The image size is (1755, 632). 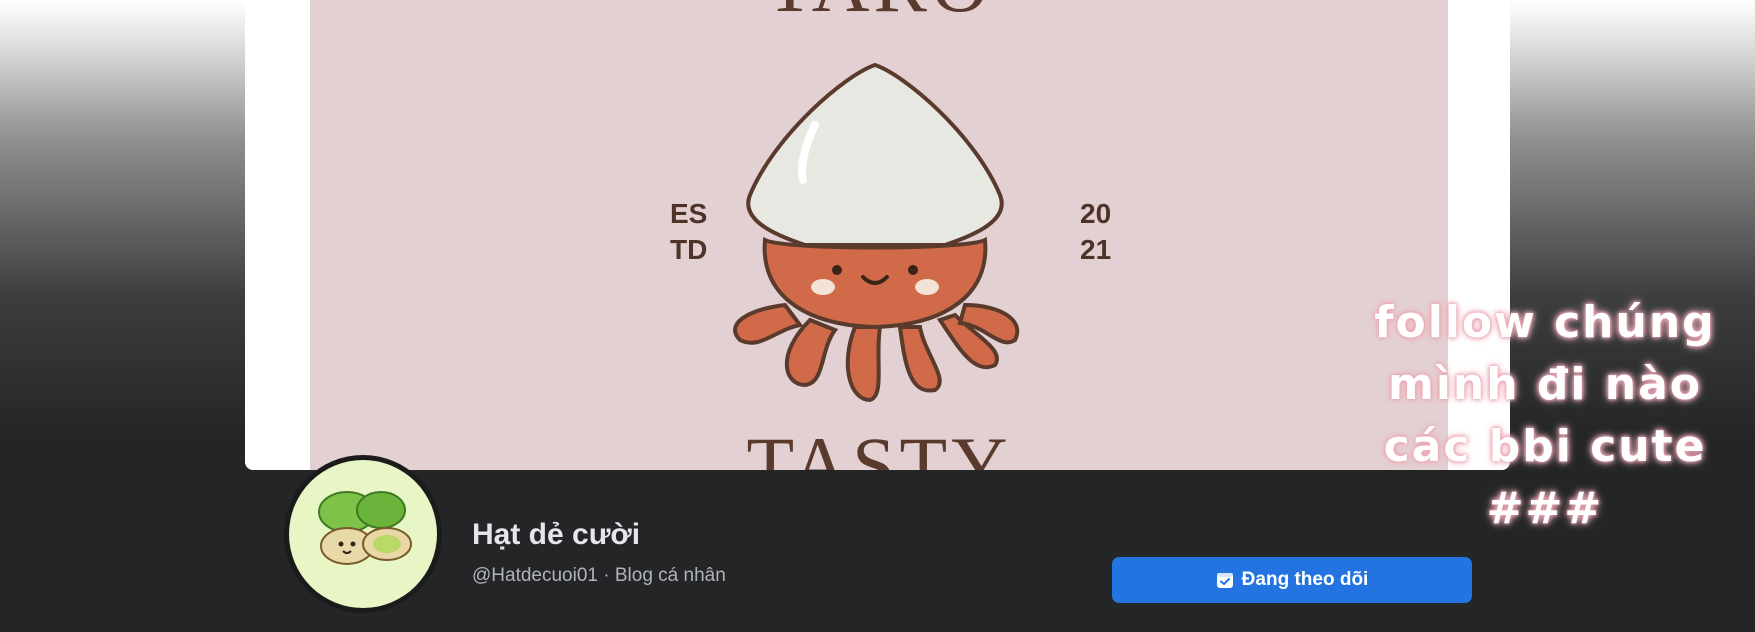 I want to click on overlay-line-4: ###, so click(x=1545, y=508).